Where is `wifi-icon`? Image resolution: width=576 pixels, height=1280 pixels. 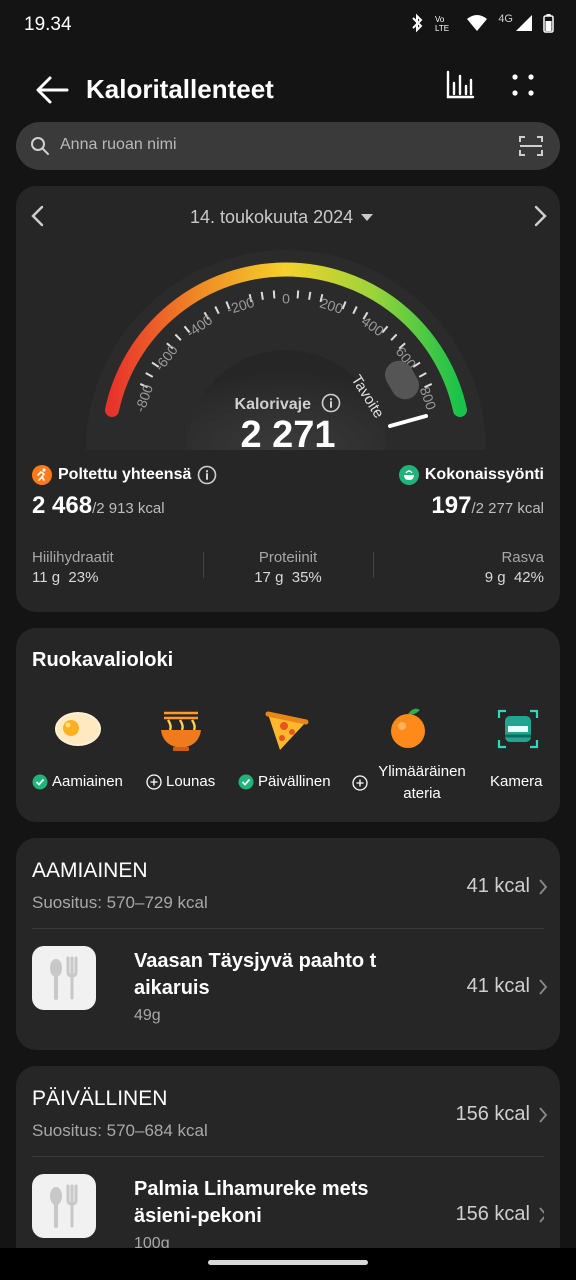
wifi-icon is located at coordinates (477, 23).